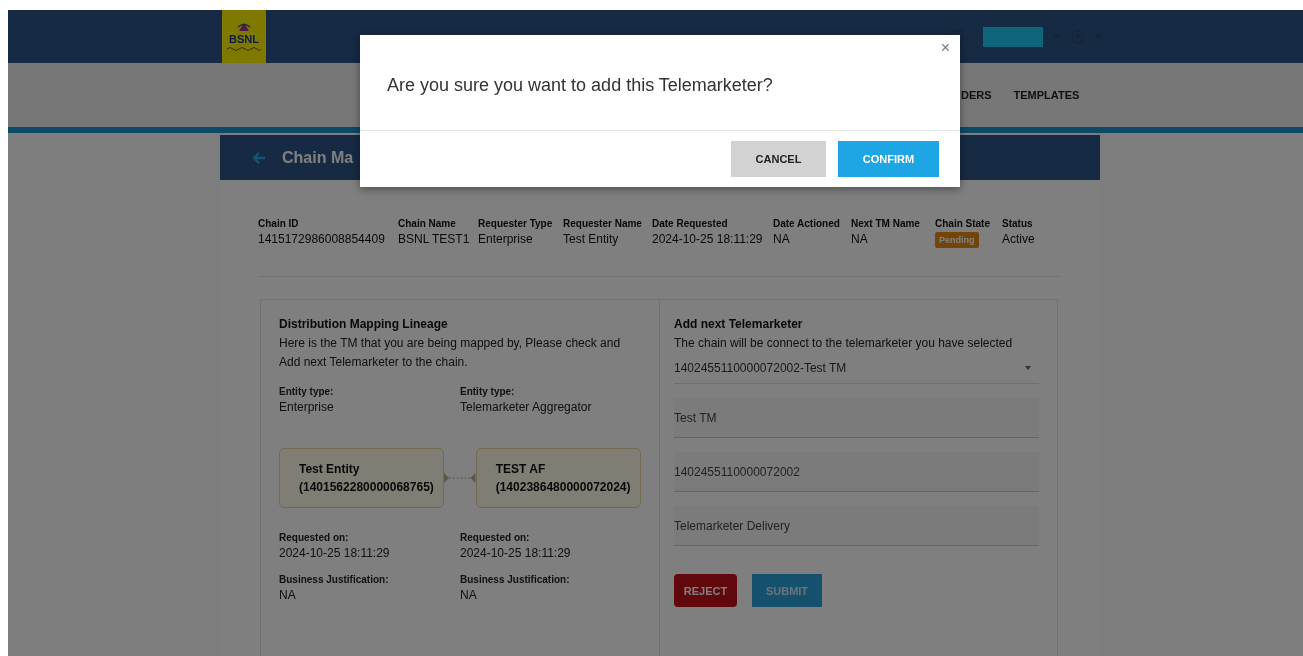  Describe the element at coordinates (259, 157) in the screenshot. I see `back-arrow-icon` at that location.